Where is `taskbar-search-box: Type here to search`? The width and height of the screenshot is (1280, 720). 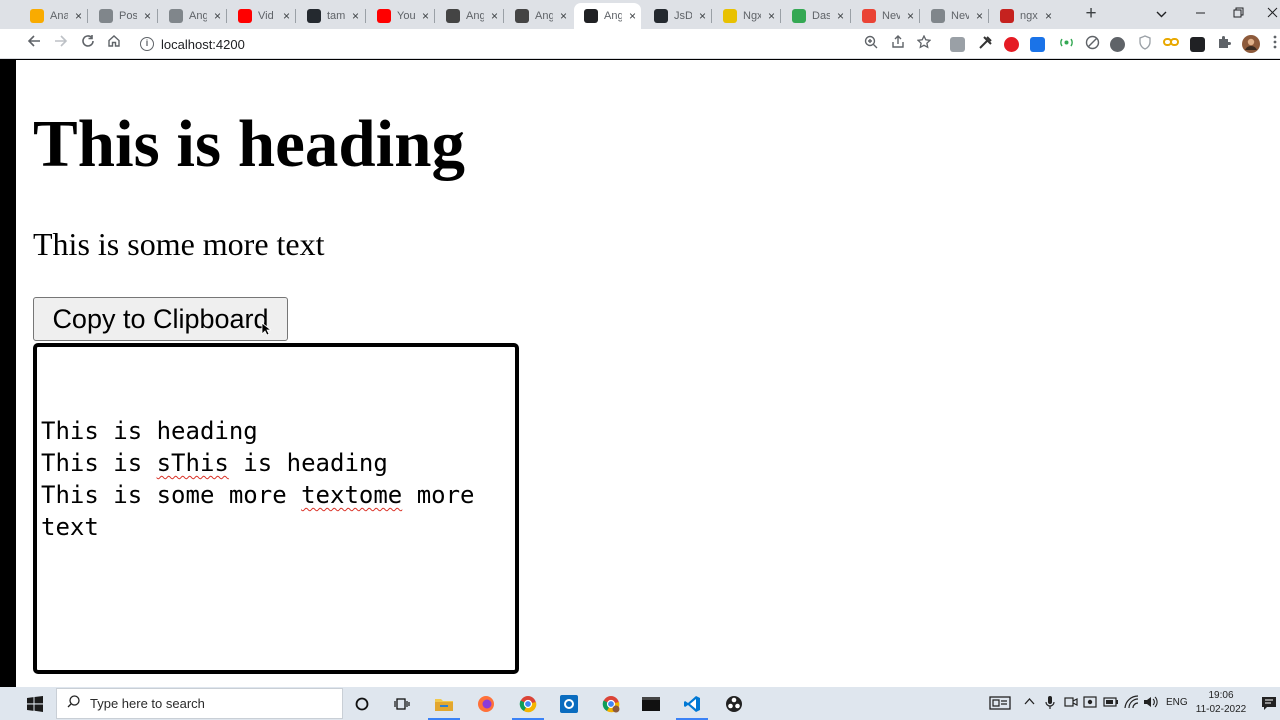 taskbar-search-box: Type here to search is located at coordinates (199, 703).